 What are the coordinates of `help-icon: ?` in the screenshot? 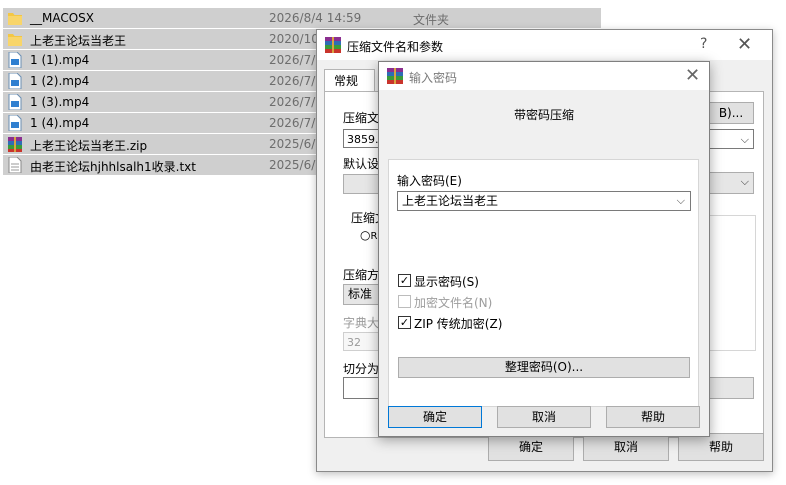 It's located at (703, 44).